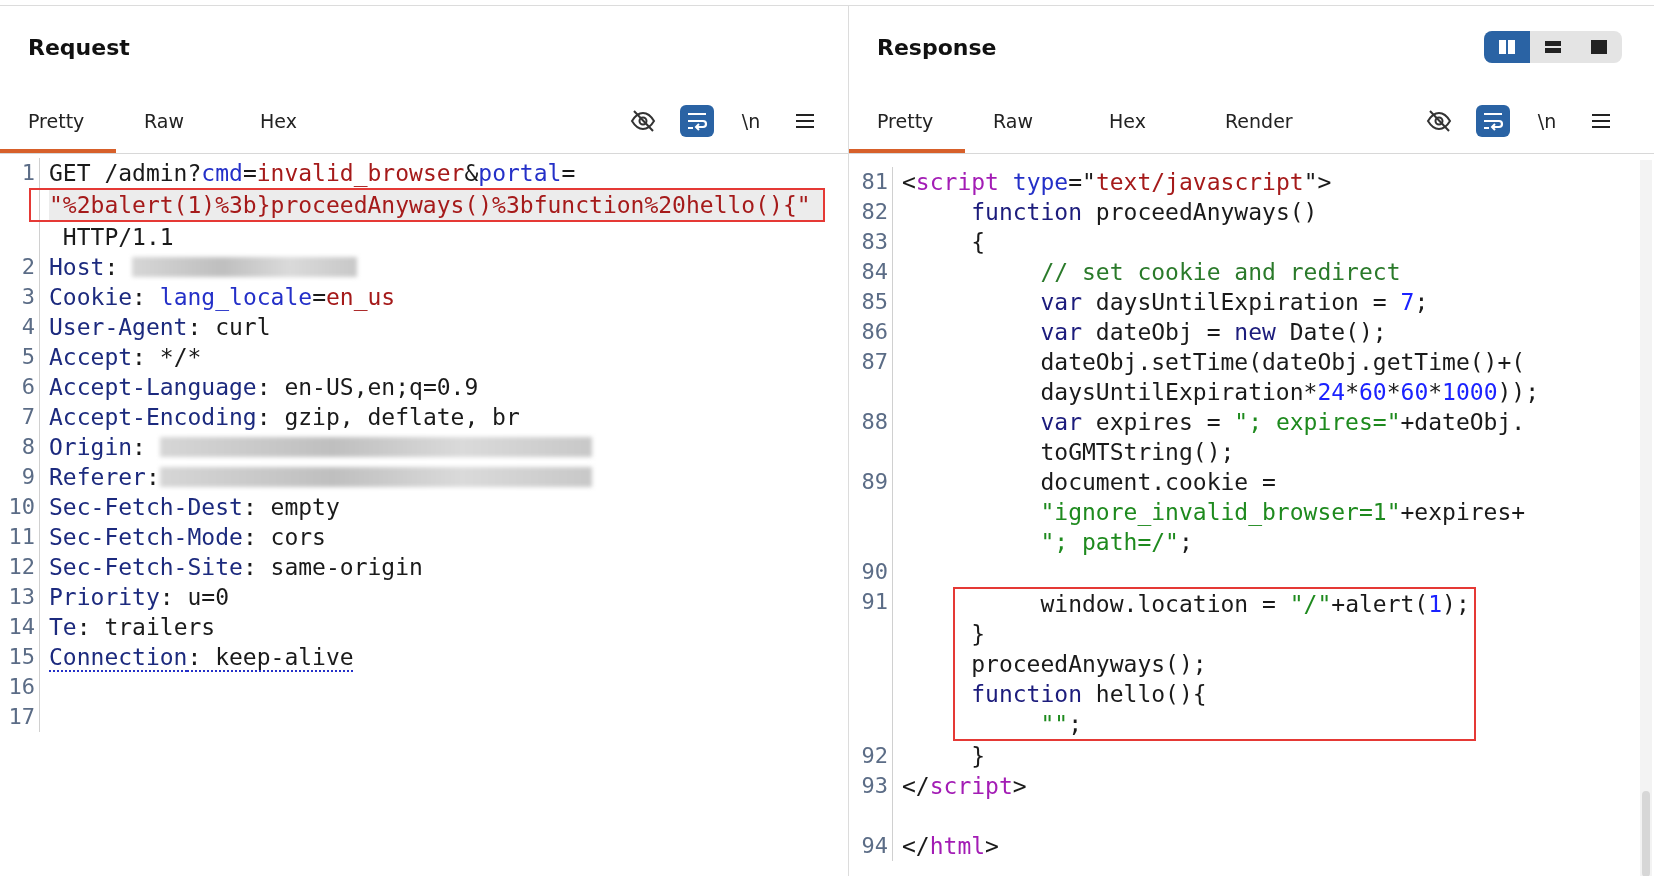  I want to click on line-number: 83, so click(874, 242).